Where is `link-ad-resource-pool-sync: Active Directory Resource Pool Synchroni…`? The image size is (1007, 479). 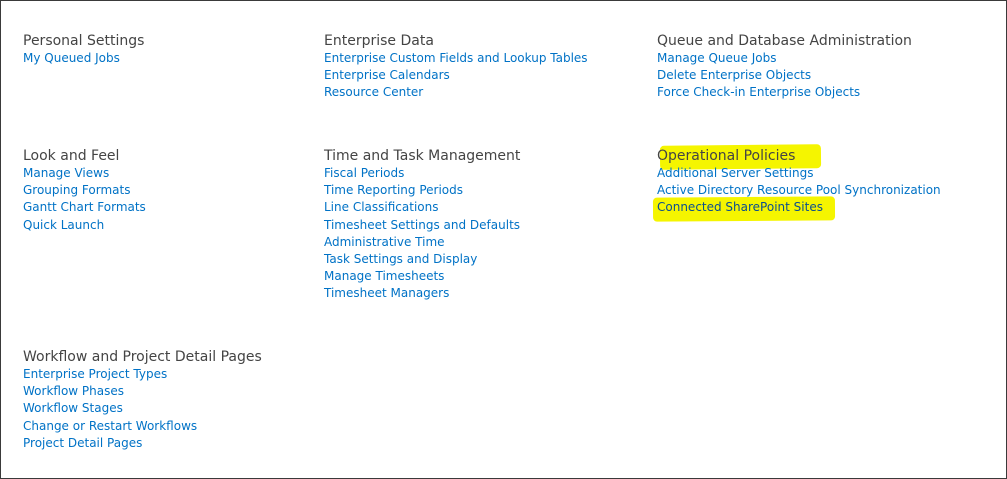
link-ad-resource-pool-sync: Active Directory Resource Pool Synchroni… is located at coordinates (799, 190).